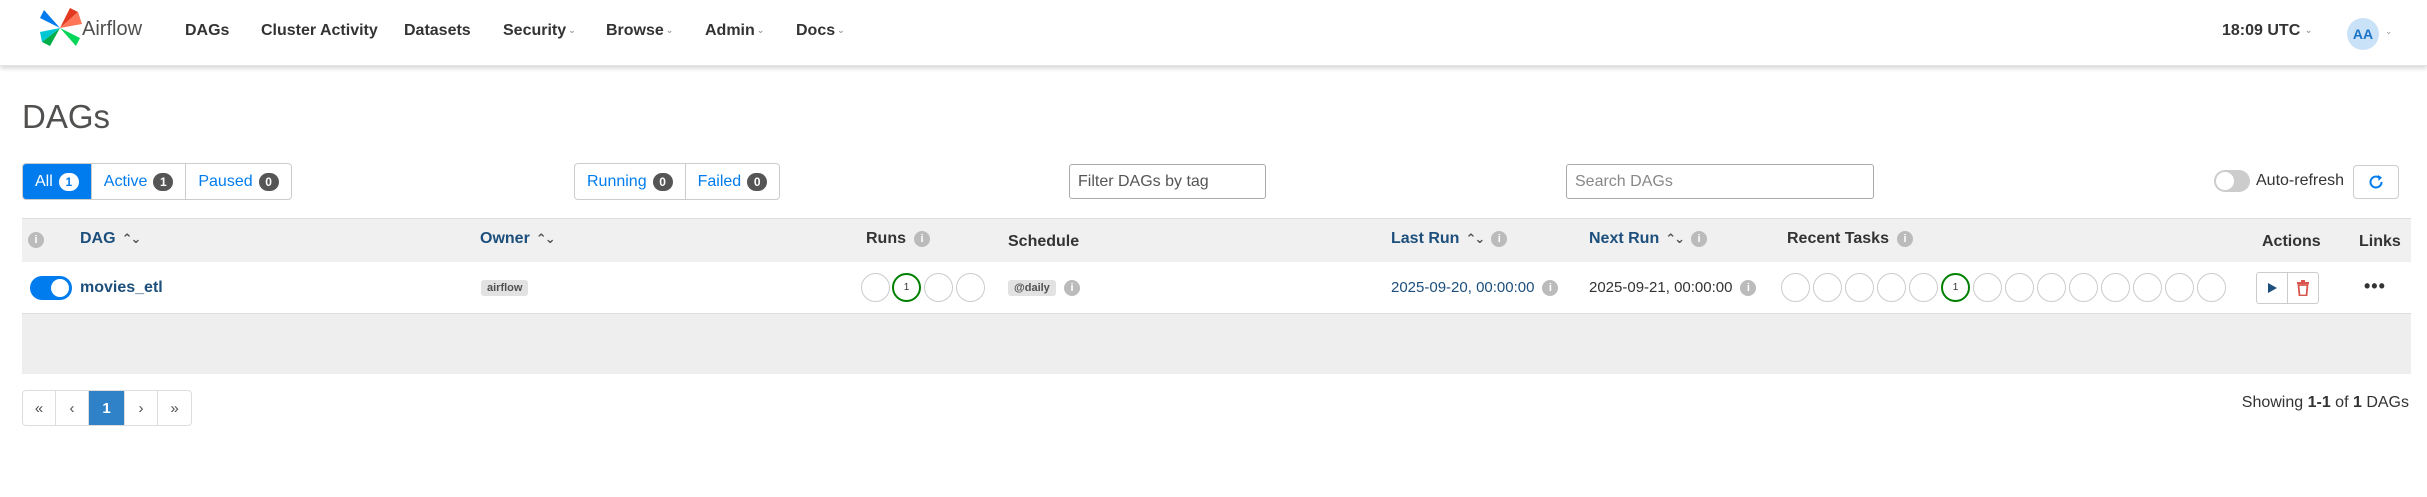  What do you see at coordinates (2363, 34) in the screenshot?
I see `user-avatar: AA` at bounding box center [2363, 34].